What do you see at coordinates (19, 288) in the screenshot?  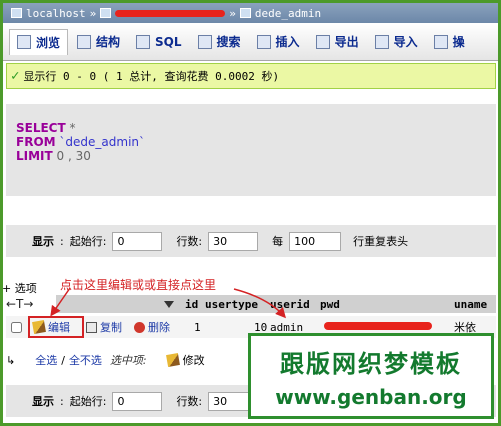 I see `options-toggle: + 选项` at bounding box center [19, 288].